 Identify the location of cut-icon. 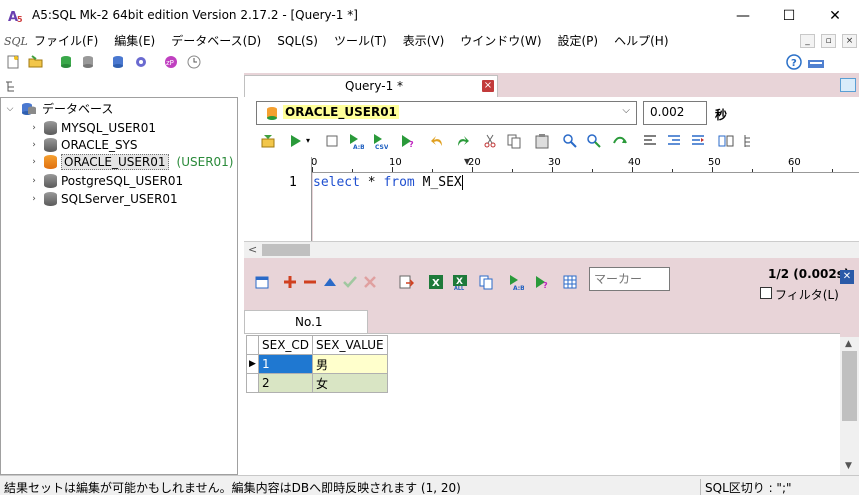
(490, 141).